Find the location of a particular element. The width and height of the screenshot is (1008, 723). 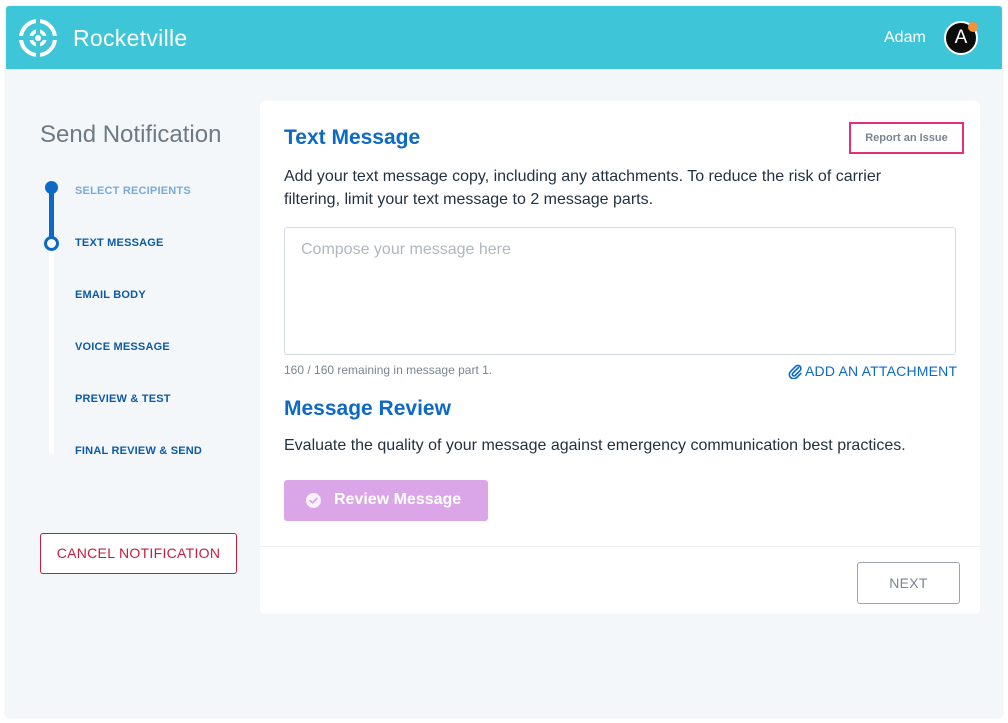

review-message-label: Review Message is located at coordinates (398, 499).